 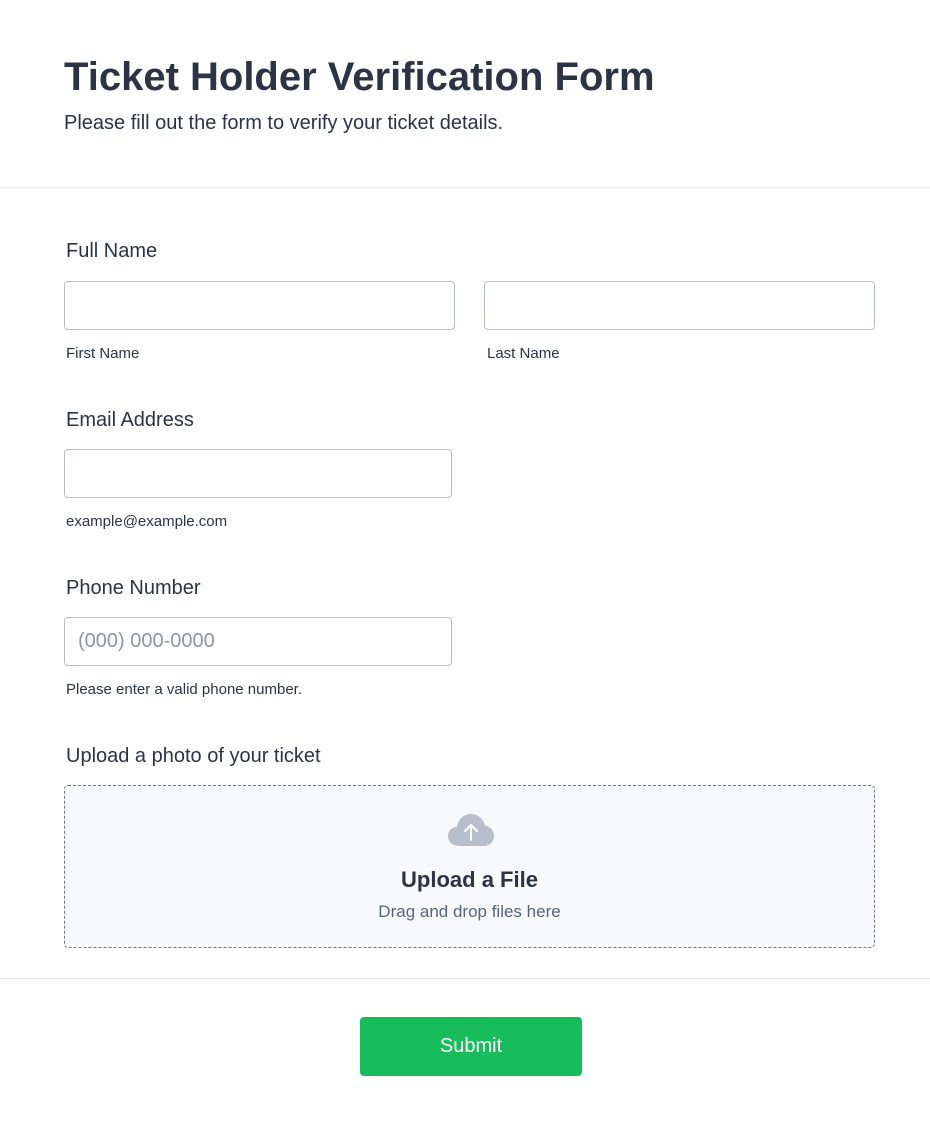 What do you see at coordinates (471, 830) in the screenshot?
I see `cloud-upload-icon` at bounding box center [471, 830].